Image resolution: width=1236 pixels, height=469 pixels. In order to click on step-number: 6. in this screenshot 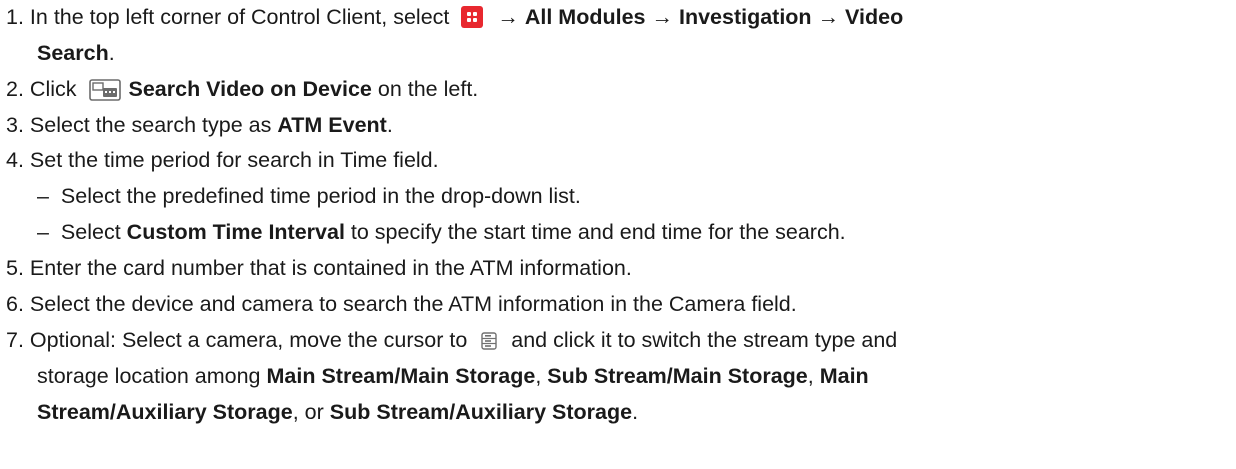, I will do `click(15, 304)`.